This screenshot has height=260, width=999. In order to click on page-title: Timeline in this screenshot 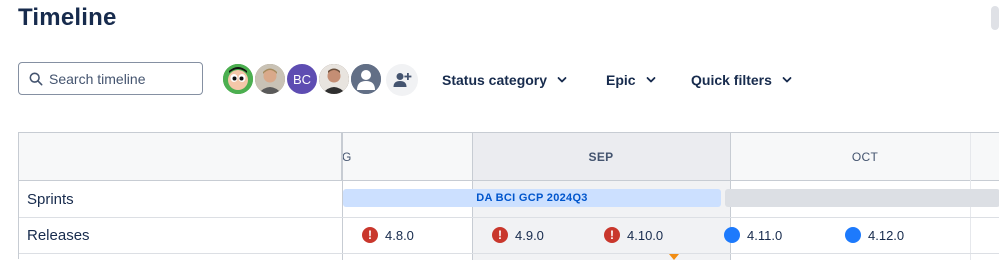, I will do `click(67, 17)`.